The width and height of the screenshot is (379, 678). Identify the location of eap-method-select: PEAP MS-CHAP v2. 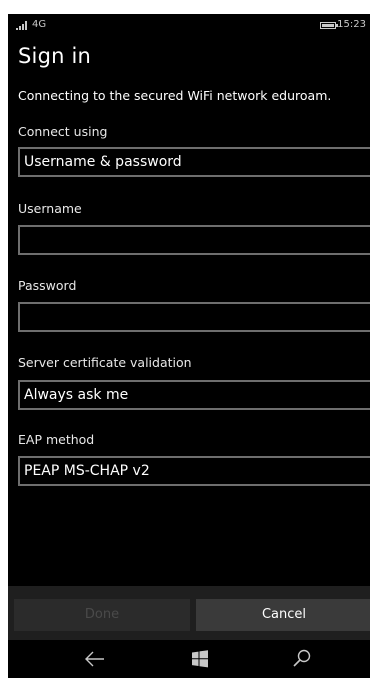
(194, 471).